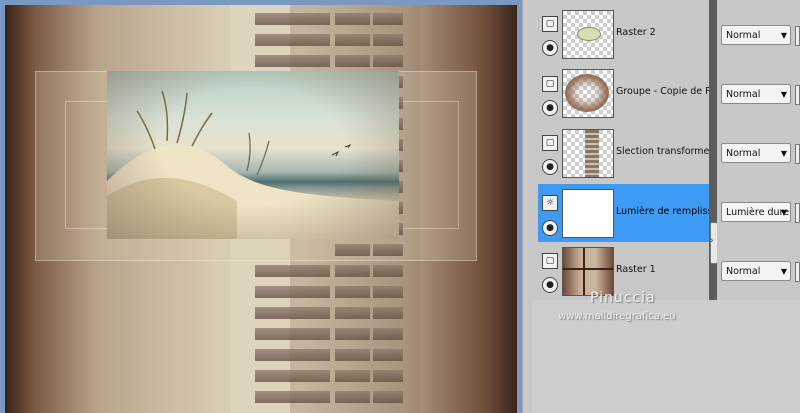 This screenshot has width=800, height=413. What do you see at coordinates (663, 91) in the screenshot?
I see `layer-name: Groupe - Copie de Rast` at bounding box center [663, 91].